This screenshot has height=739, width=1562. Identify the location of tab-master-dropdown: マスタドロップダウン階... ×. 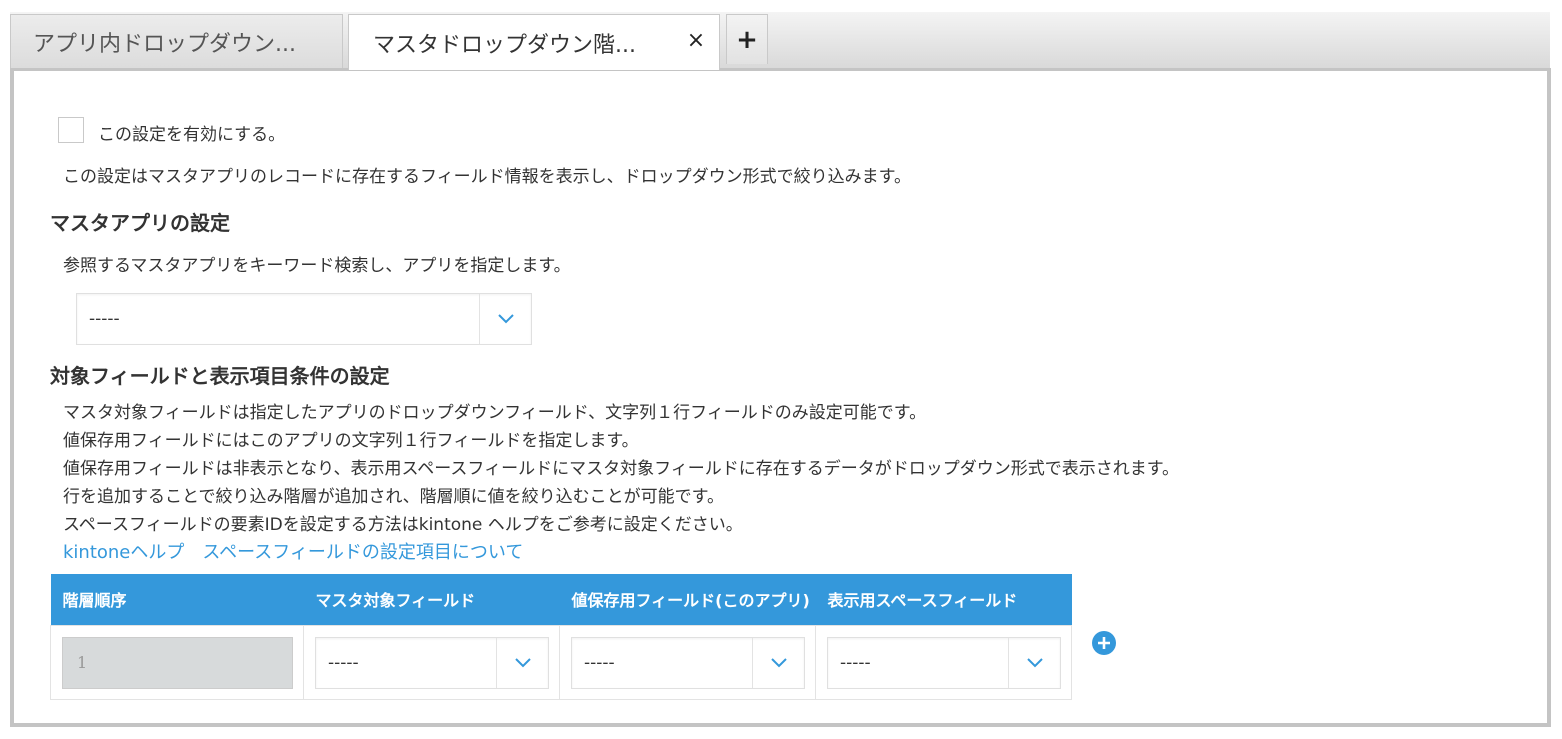
(534, 42).